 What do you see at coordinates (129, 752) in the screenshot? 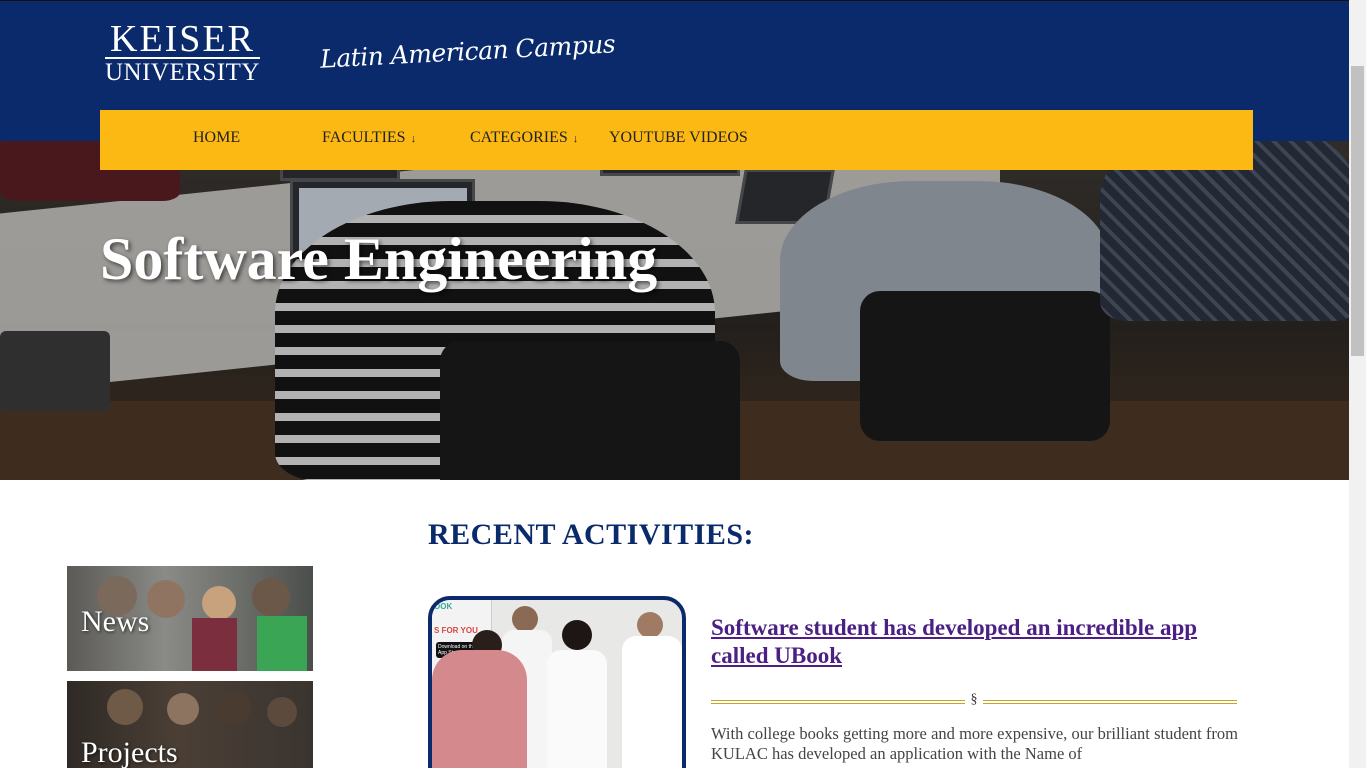
I see `sidebar-card-label-projects: Projects` at bounding box center [129, 752].